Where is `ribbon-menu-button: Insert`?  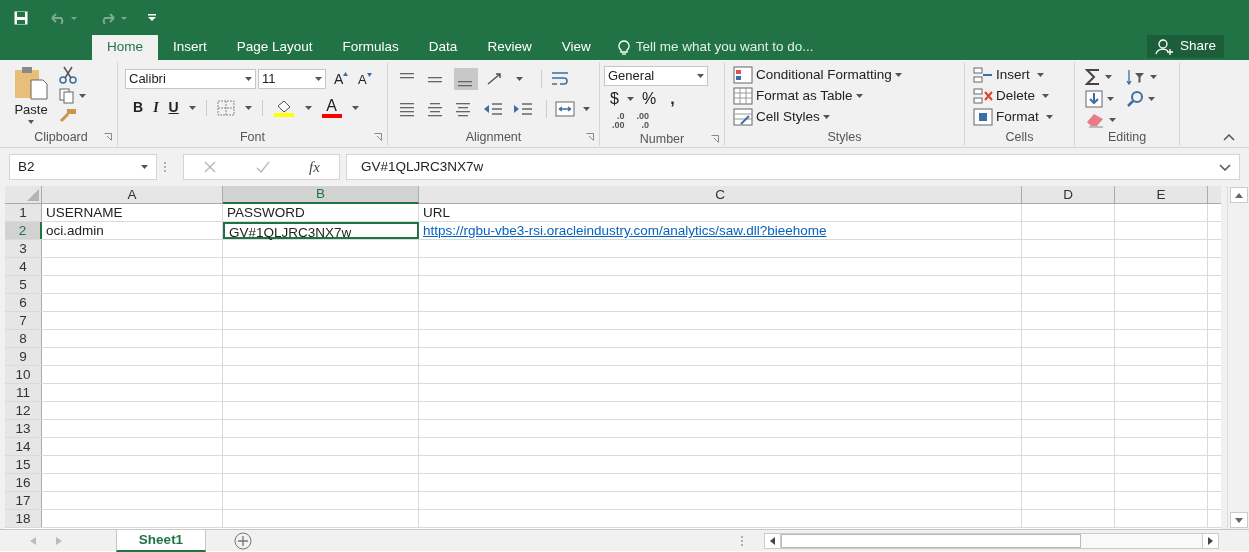
ribbon-menu-button: Insert is located at coordinates (1013, 75).